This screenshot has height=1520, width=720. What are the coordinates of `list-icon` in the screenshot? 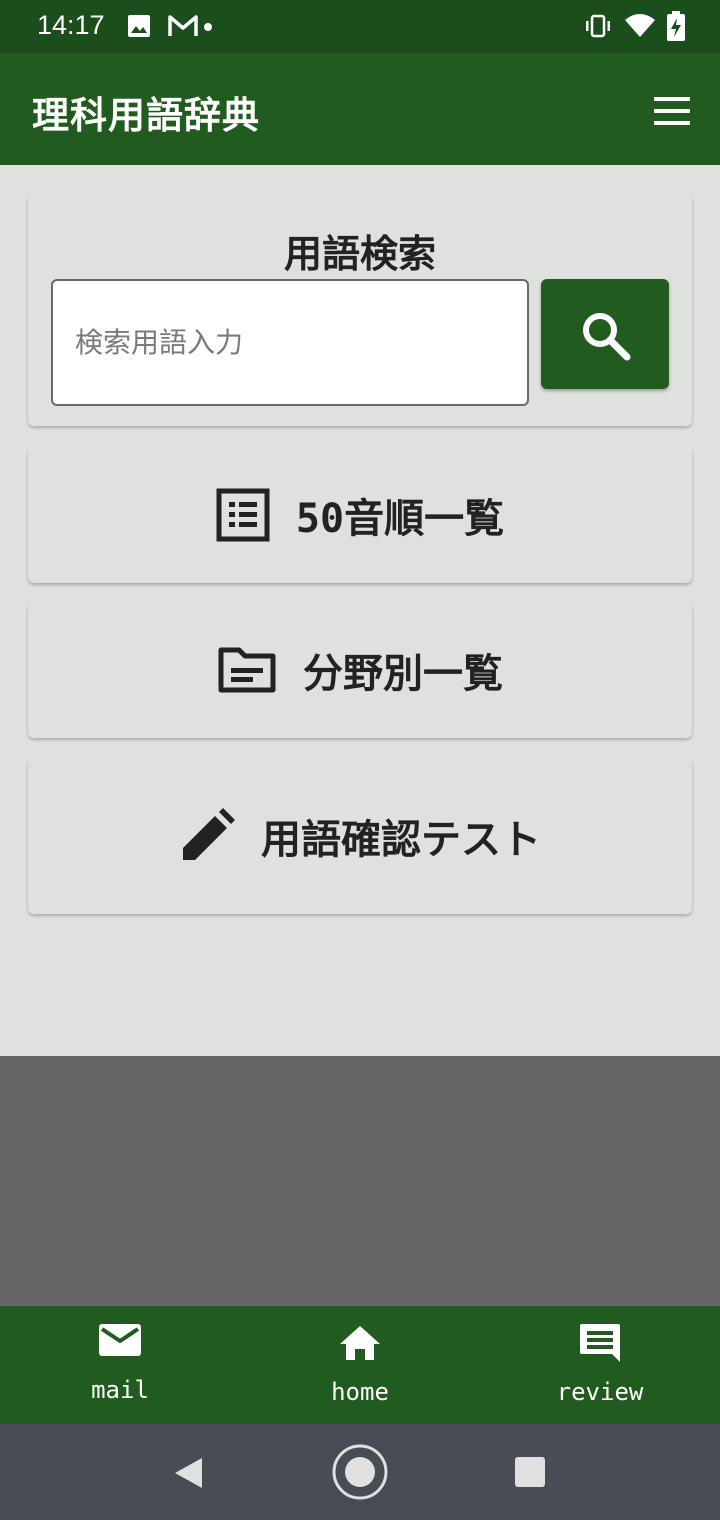 It's located at (243, 515).